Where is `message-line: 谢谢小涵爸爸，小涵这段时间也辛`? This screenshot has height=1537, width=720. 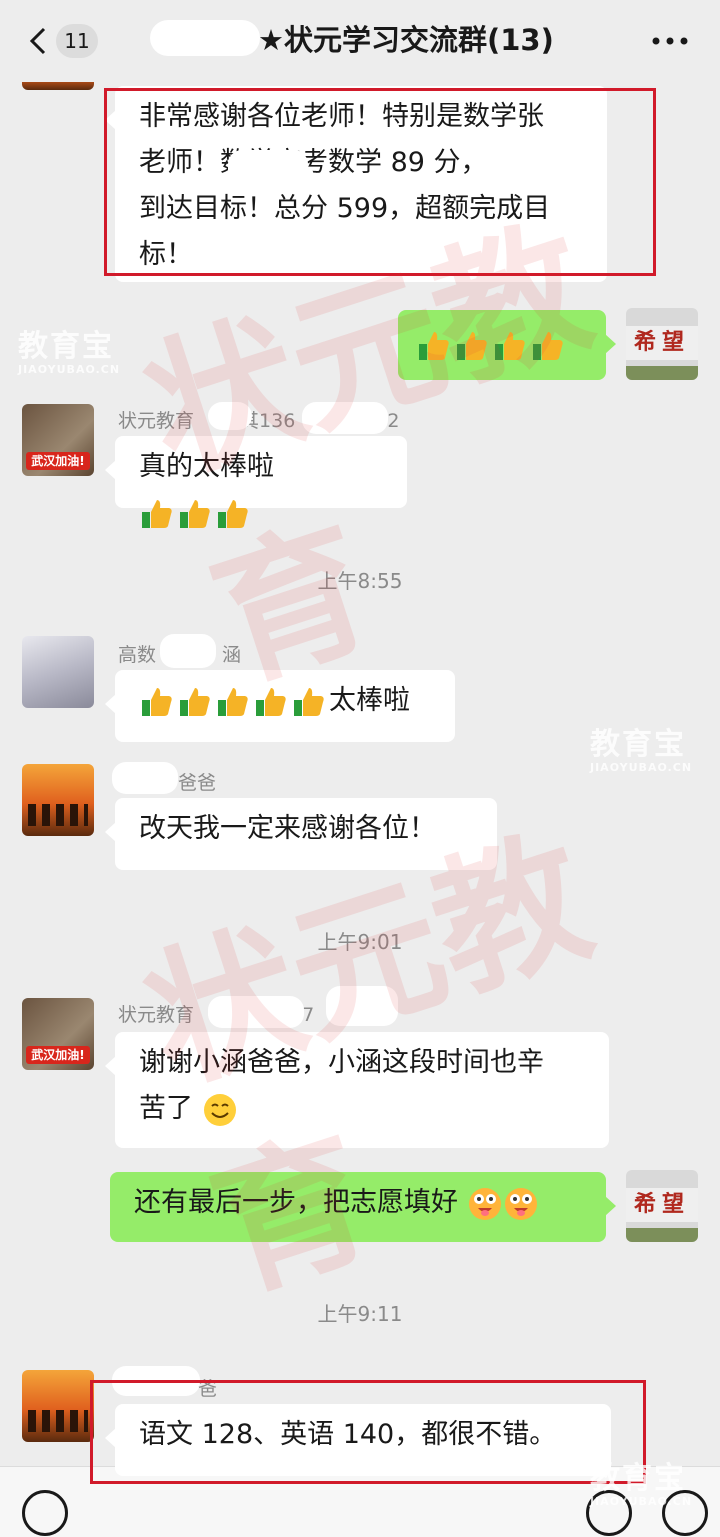
message-line: 谢谢小涵爸爸，小涵这段时间也辛 is located at coordinates (341, 1062).